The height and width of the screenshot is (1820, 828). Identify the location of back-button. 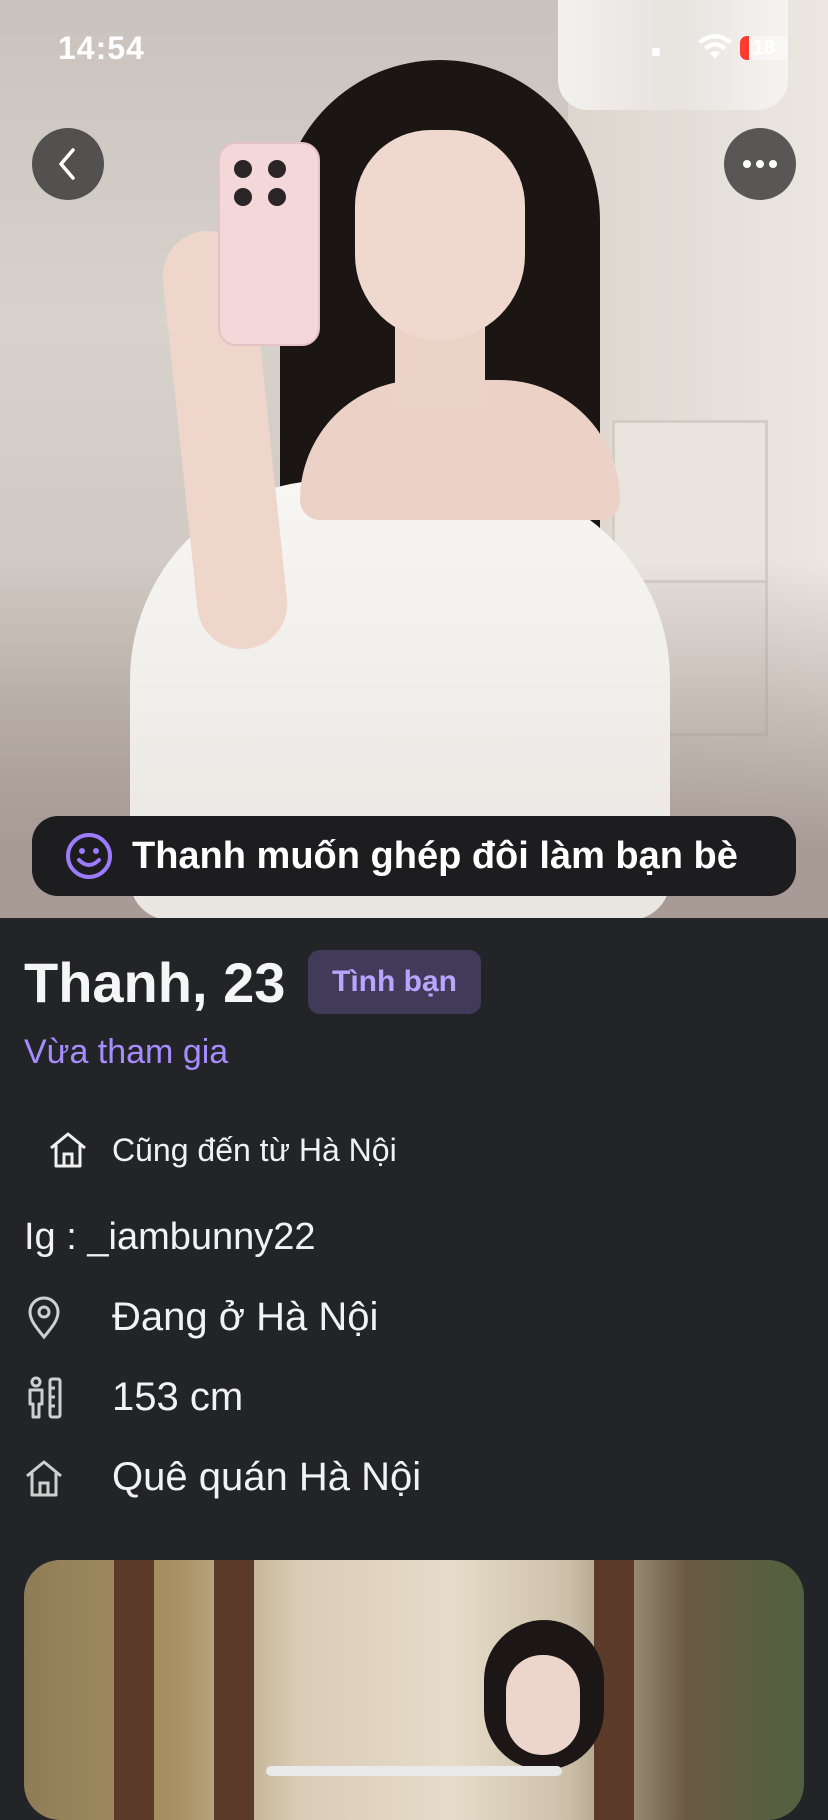
(68, 164).